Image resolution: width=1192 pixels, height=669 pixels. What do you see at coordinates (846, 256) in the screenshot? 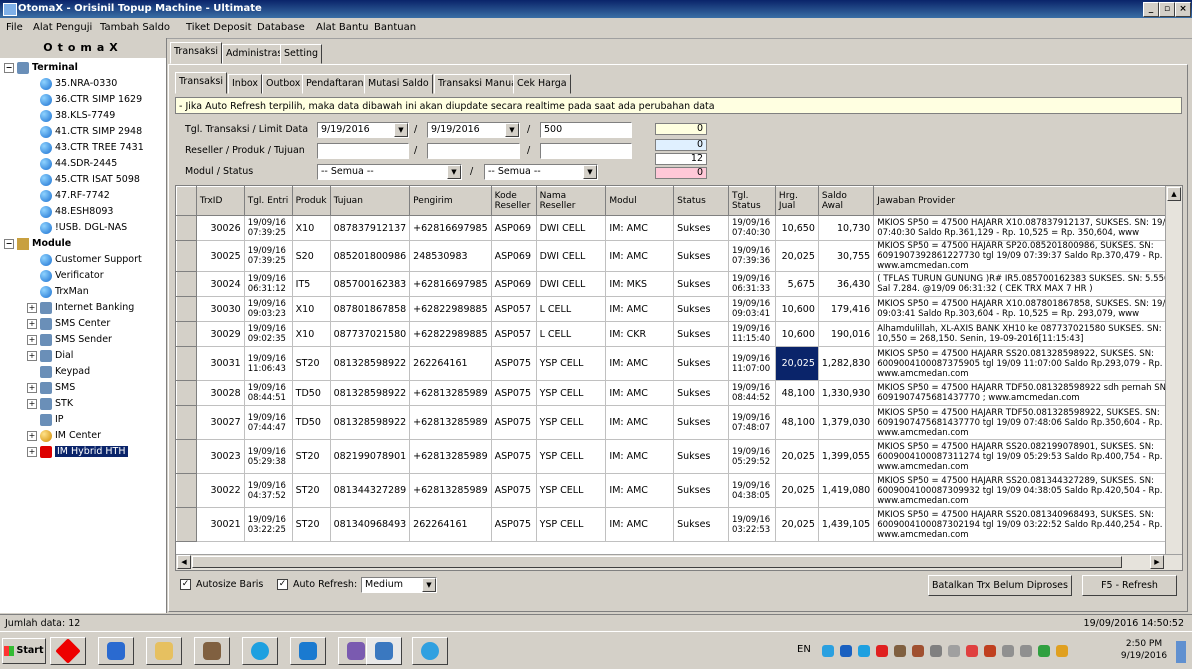
I see `table-cell: 30,755` at bounding box center [846, 256].